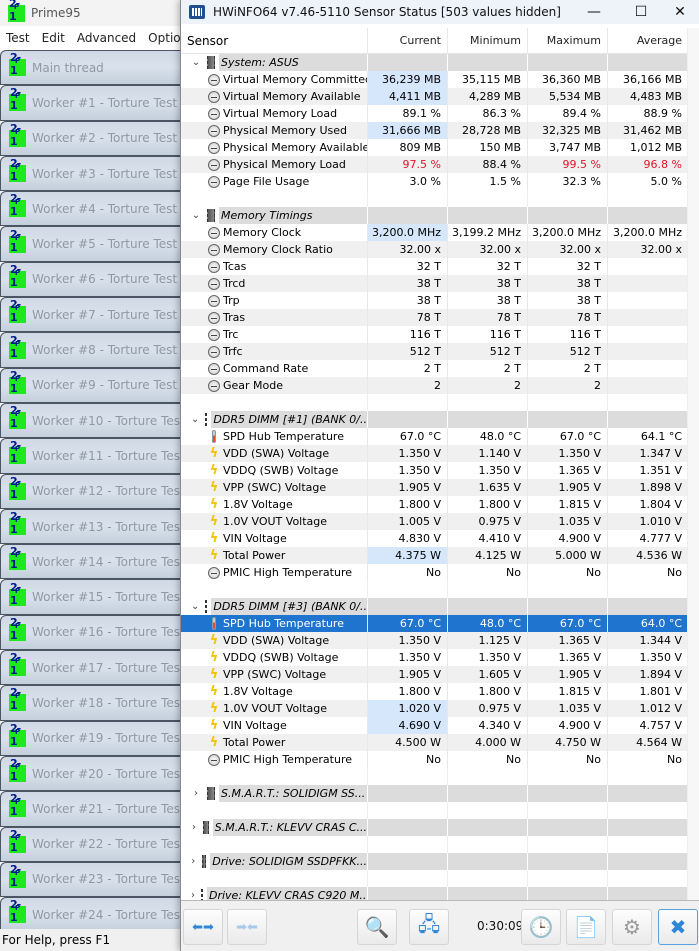 The width and height of the screenshot is (699, 951). What do you see at coordinates (434, 725) in the screenshot?
I see `sensor-row: ϟ VIN Voltage 4.690 V 4.340 V 4.900 V 4.757 V` at bounding box center [434, 725].